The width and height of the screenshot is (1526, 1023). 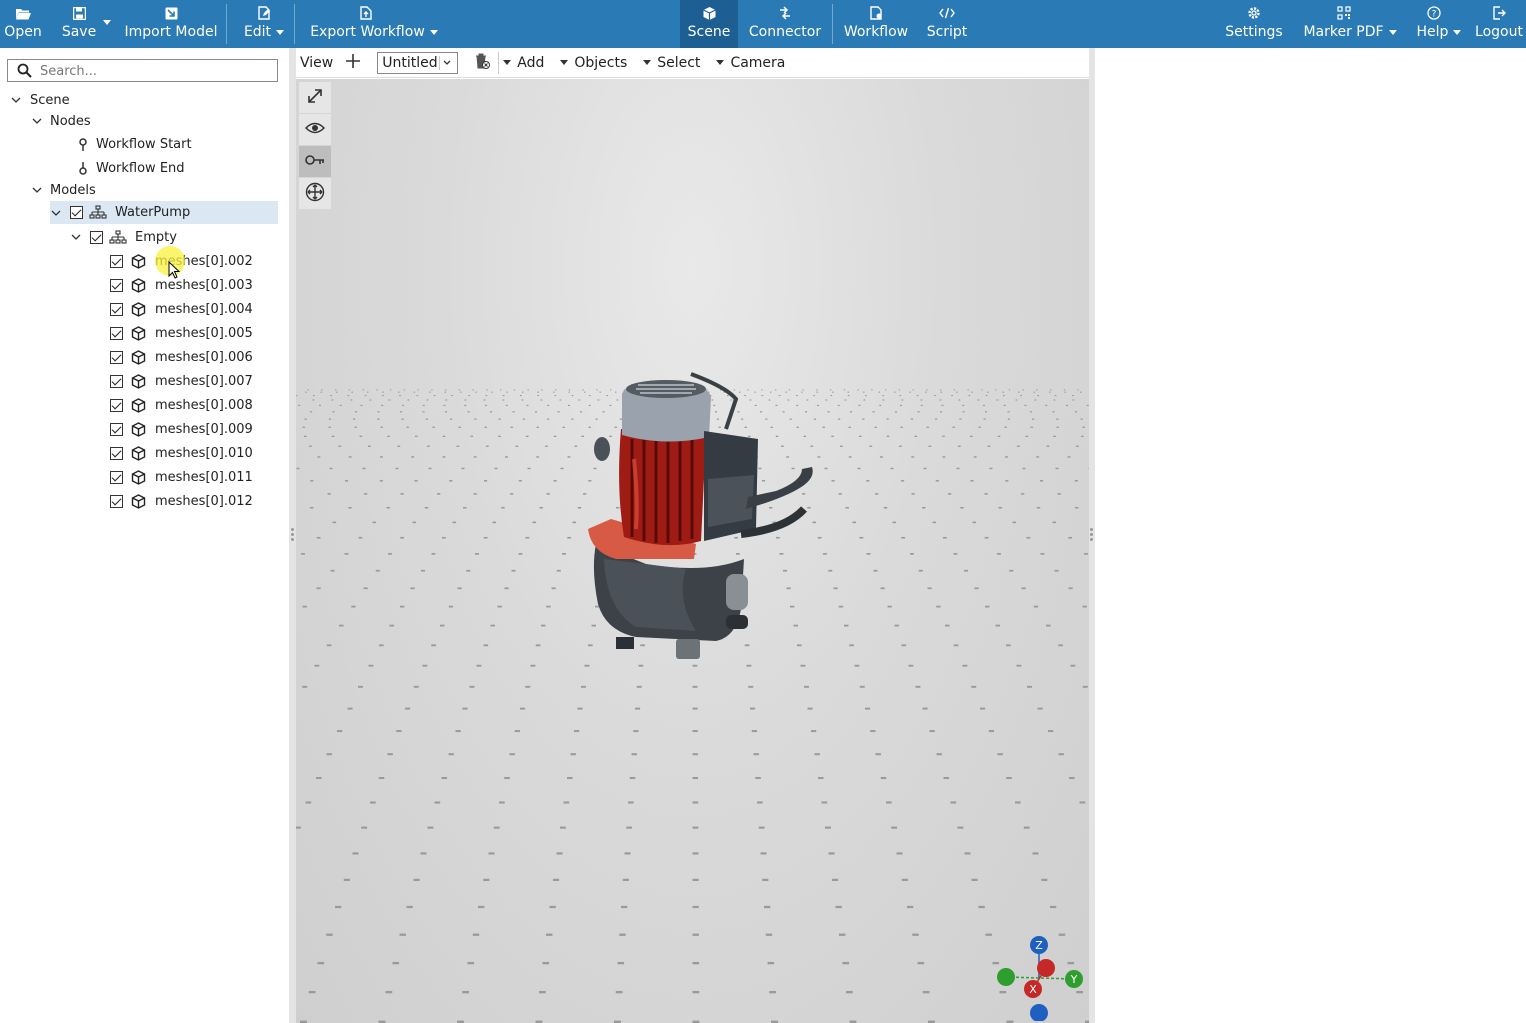 I want to click on settings-button: Settings, so click(x=1254, y=24).